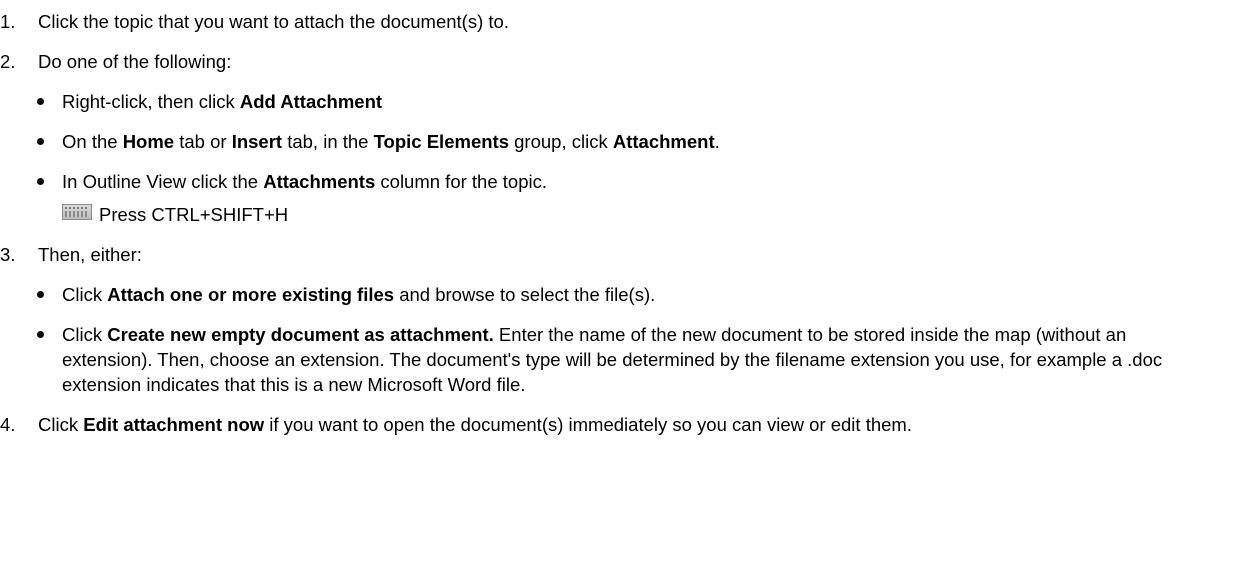  Describe the element at coordinates (615, 61) in the screenshot. I see `step-2: 2. Do one of the following:` at that location.